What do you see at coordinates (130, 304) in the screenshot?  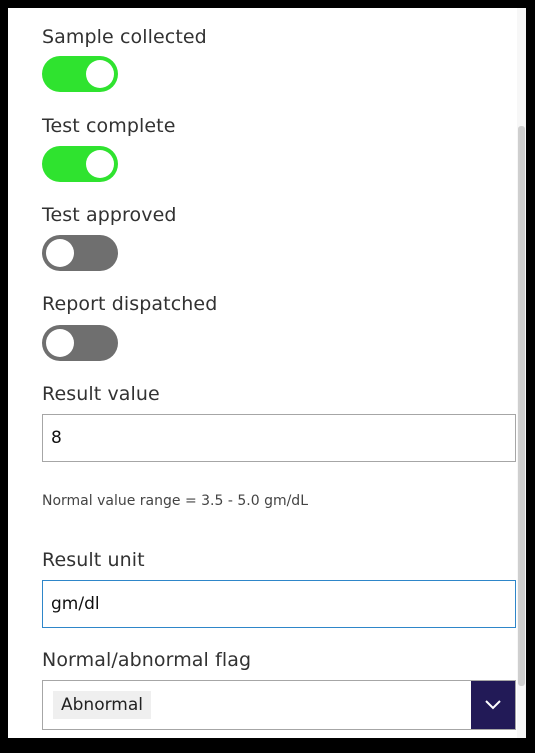 I see `report-dispatched-label: Report dispatched` at bounding box center [130, 304].